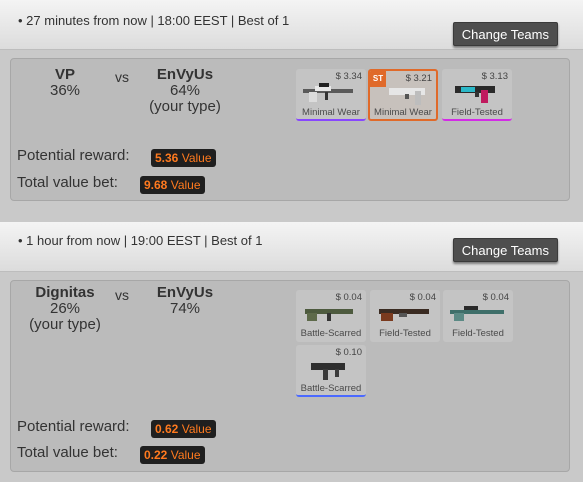  Describe the element at coordinates (156, 455) in the screenshot. I see `total-value-amount: 0.22` at that location.